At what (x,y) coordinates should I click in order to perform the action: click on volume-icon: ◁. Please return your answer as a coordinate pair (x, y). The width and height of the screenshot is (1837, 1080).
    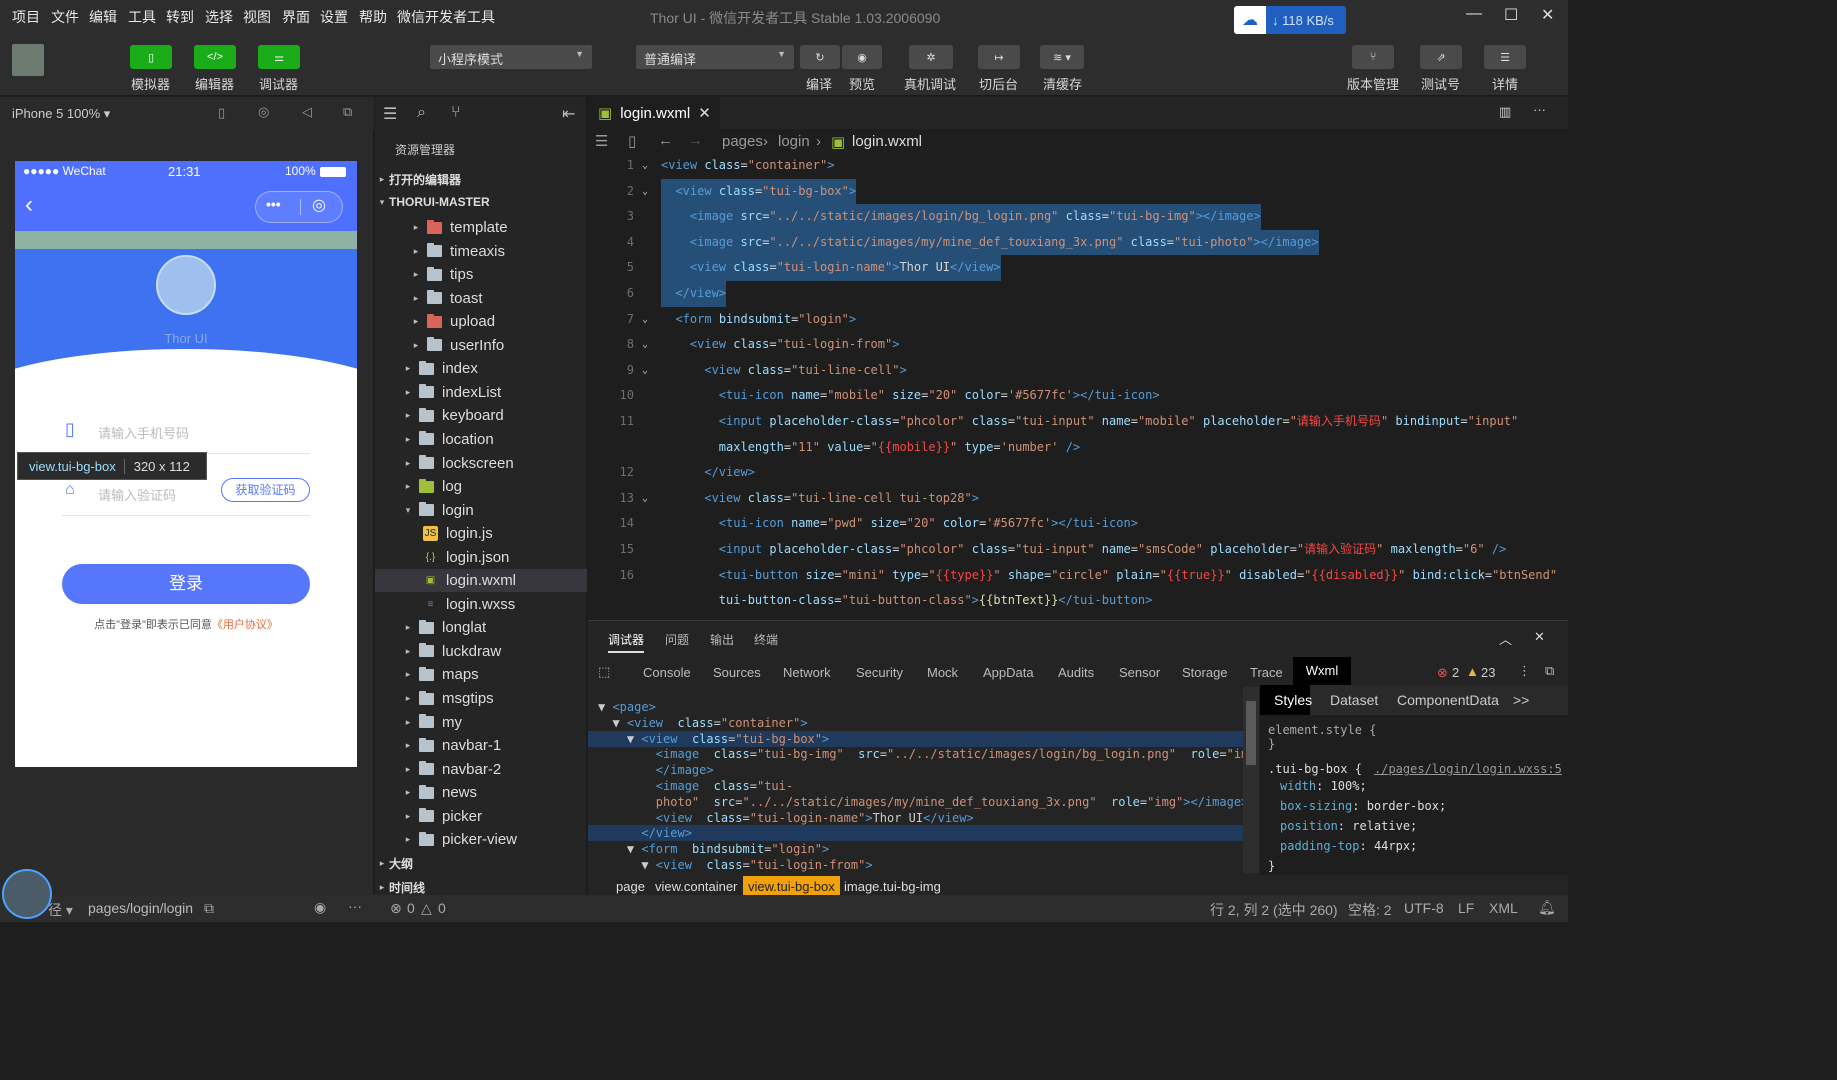
    Looking at the image, I should click on (307, 112).